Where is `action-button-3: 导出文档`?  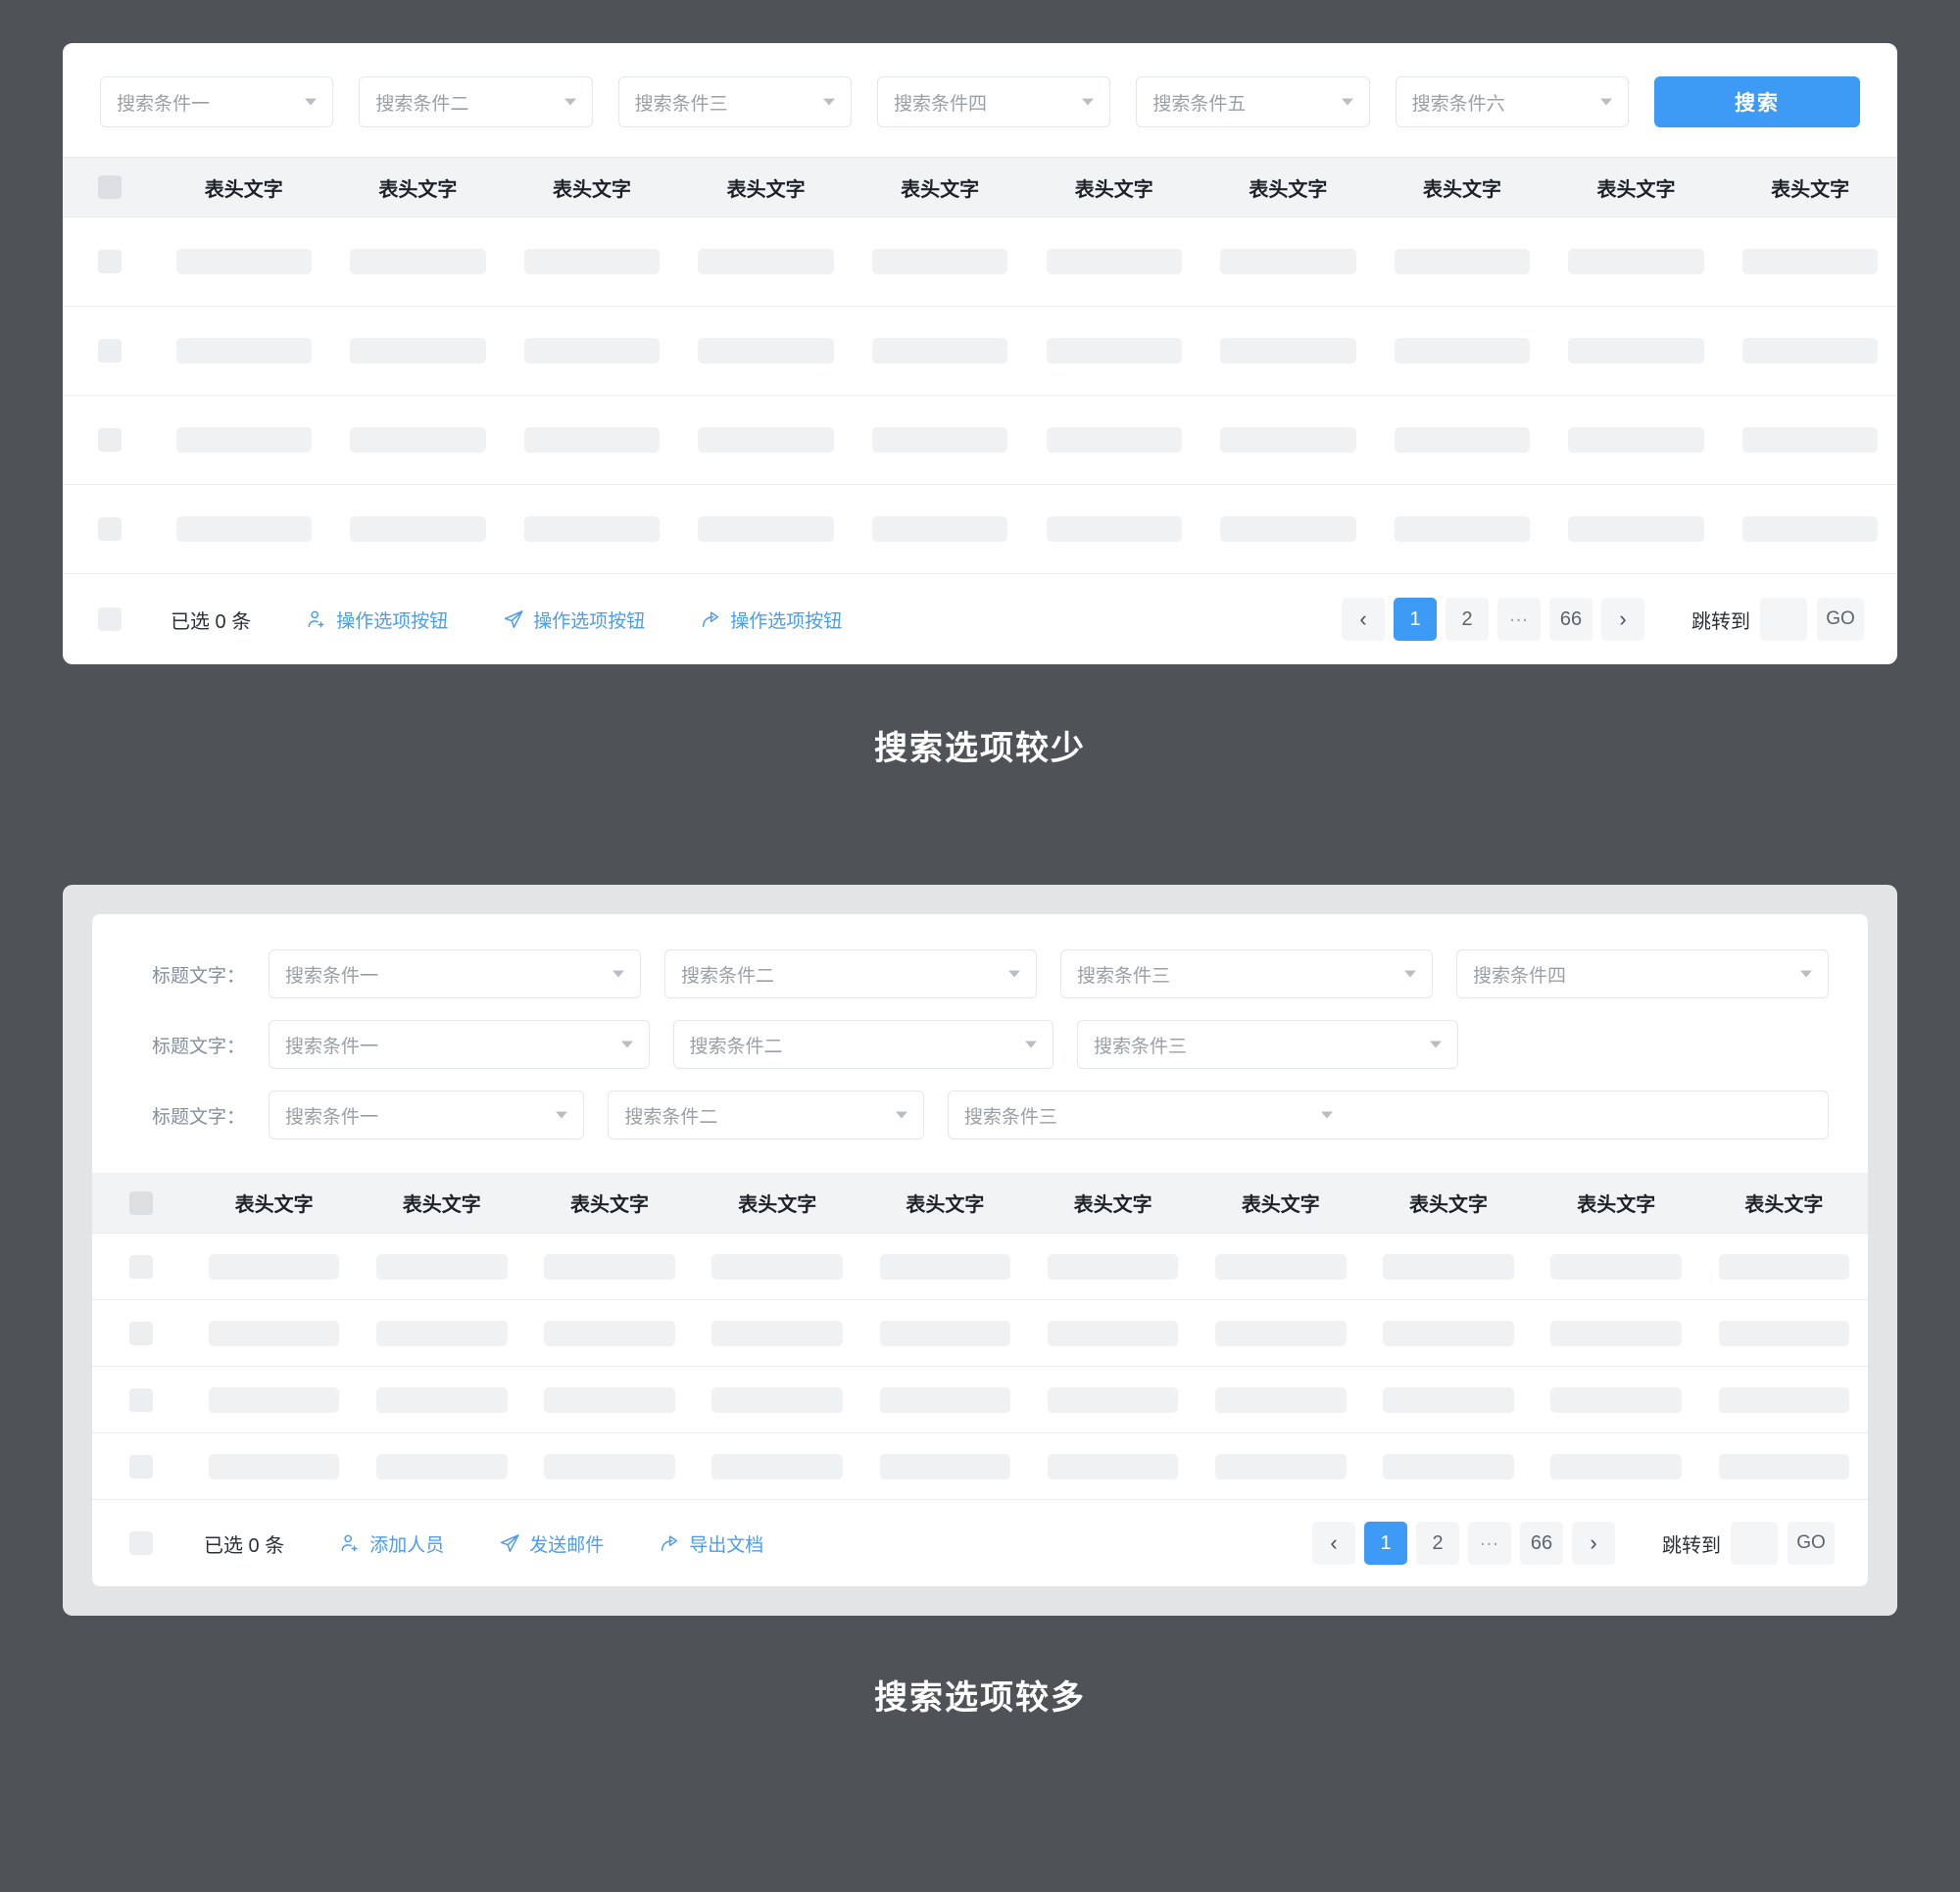 action-button-3: 导出文档 is located at coordinates (711, 1543).